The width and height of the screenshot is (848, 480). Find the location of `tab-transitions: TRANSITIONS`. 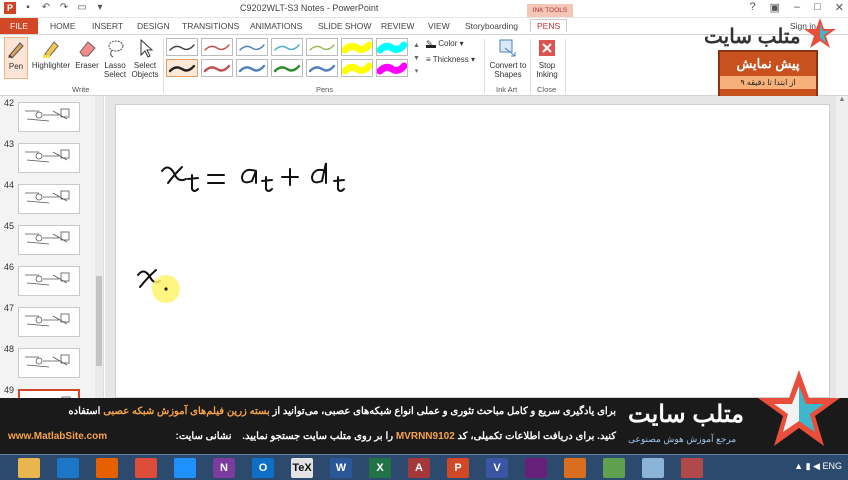

tab-transitions: TRANSITIONS is located at coordinates (210, 26).